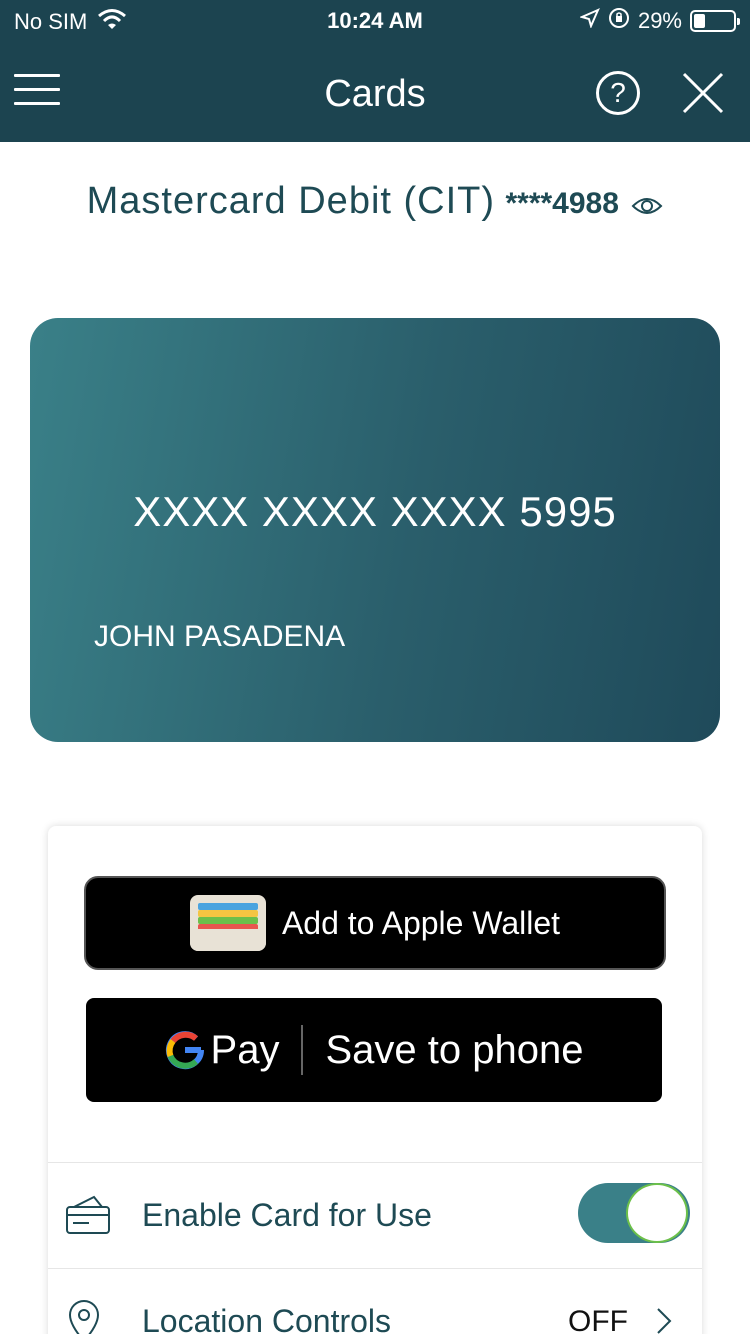  I want to click on card-masked-number: ****4988, so click(562, 203).